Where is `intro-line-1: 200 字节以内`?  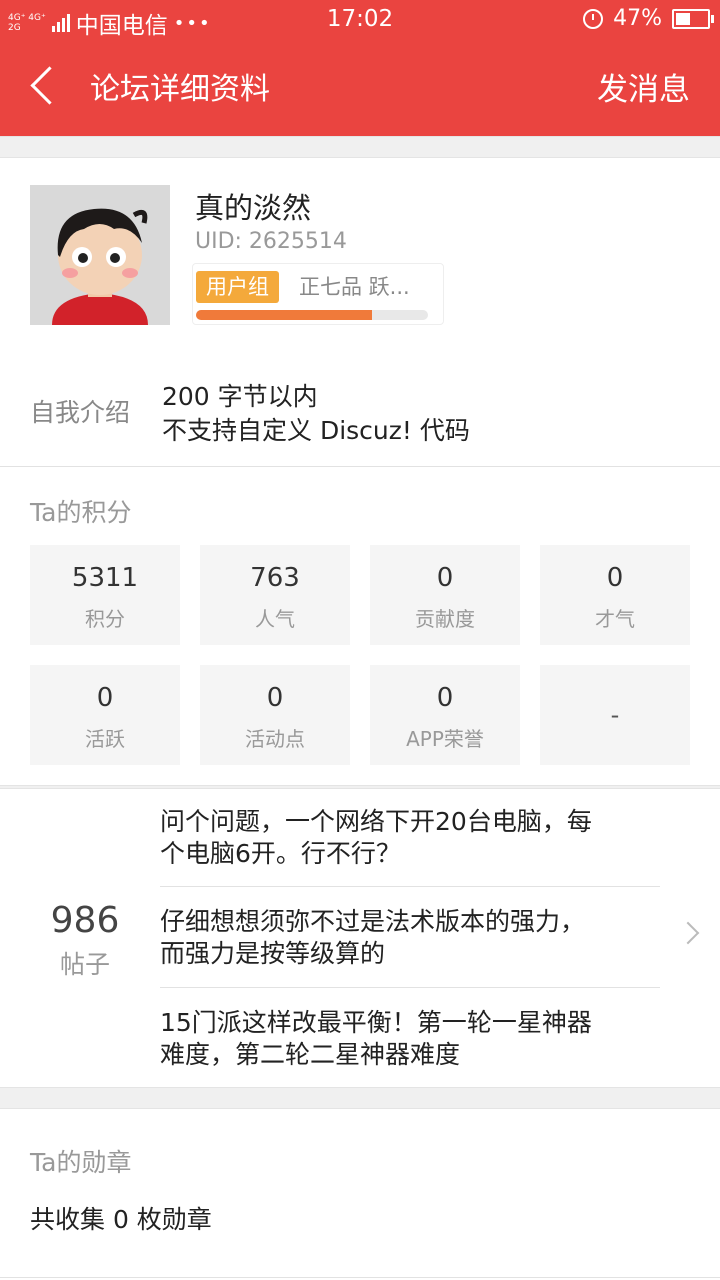 intro-line-1: 200 字节以内 is located at coordinates (240, 396).